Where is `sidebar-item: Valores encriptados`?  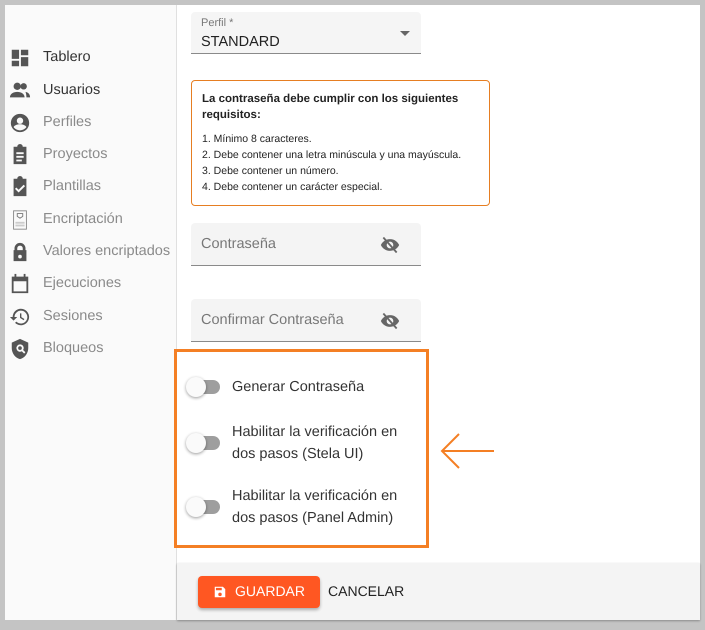 sidebar-item: Valores encriptados is located at coordinates (106, 252).